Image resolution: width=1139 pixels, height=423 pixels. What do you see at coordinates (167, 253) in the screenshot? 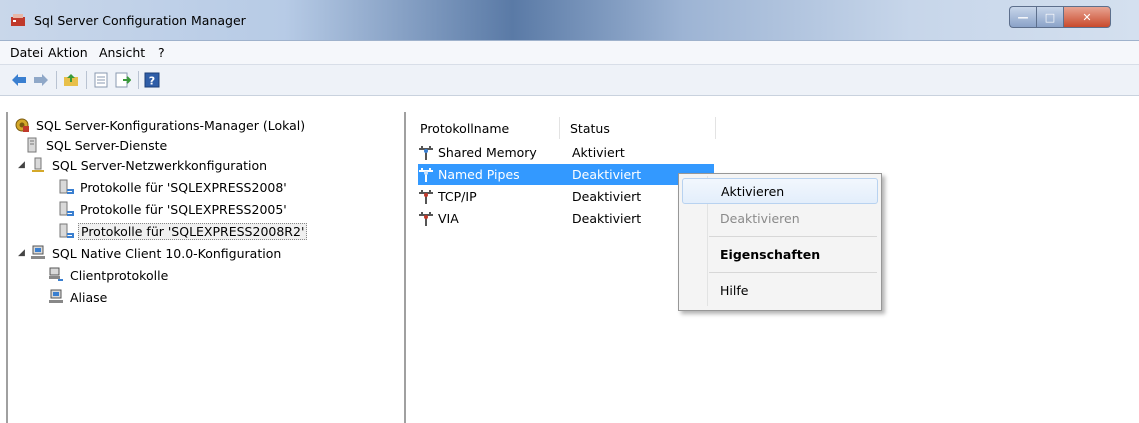
I see `tree-item-label: SQL Native Client 10.0-Konfiguration` at bounding box center [167, 253].